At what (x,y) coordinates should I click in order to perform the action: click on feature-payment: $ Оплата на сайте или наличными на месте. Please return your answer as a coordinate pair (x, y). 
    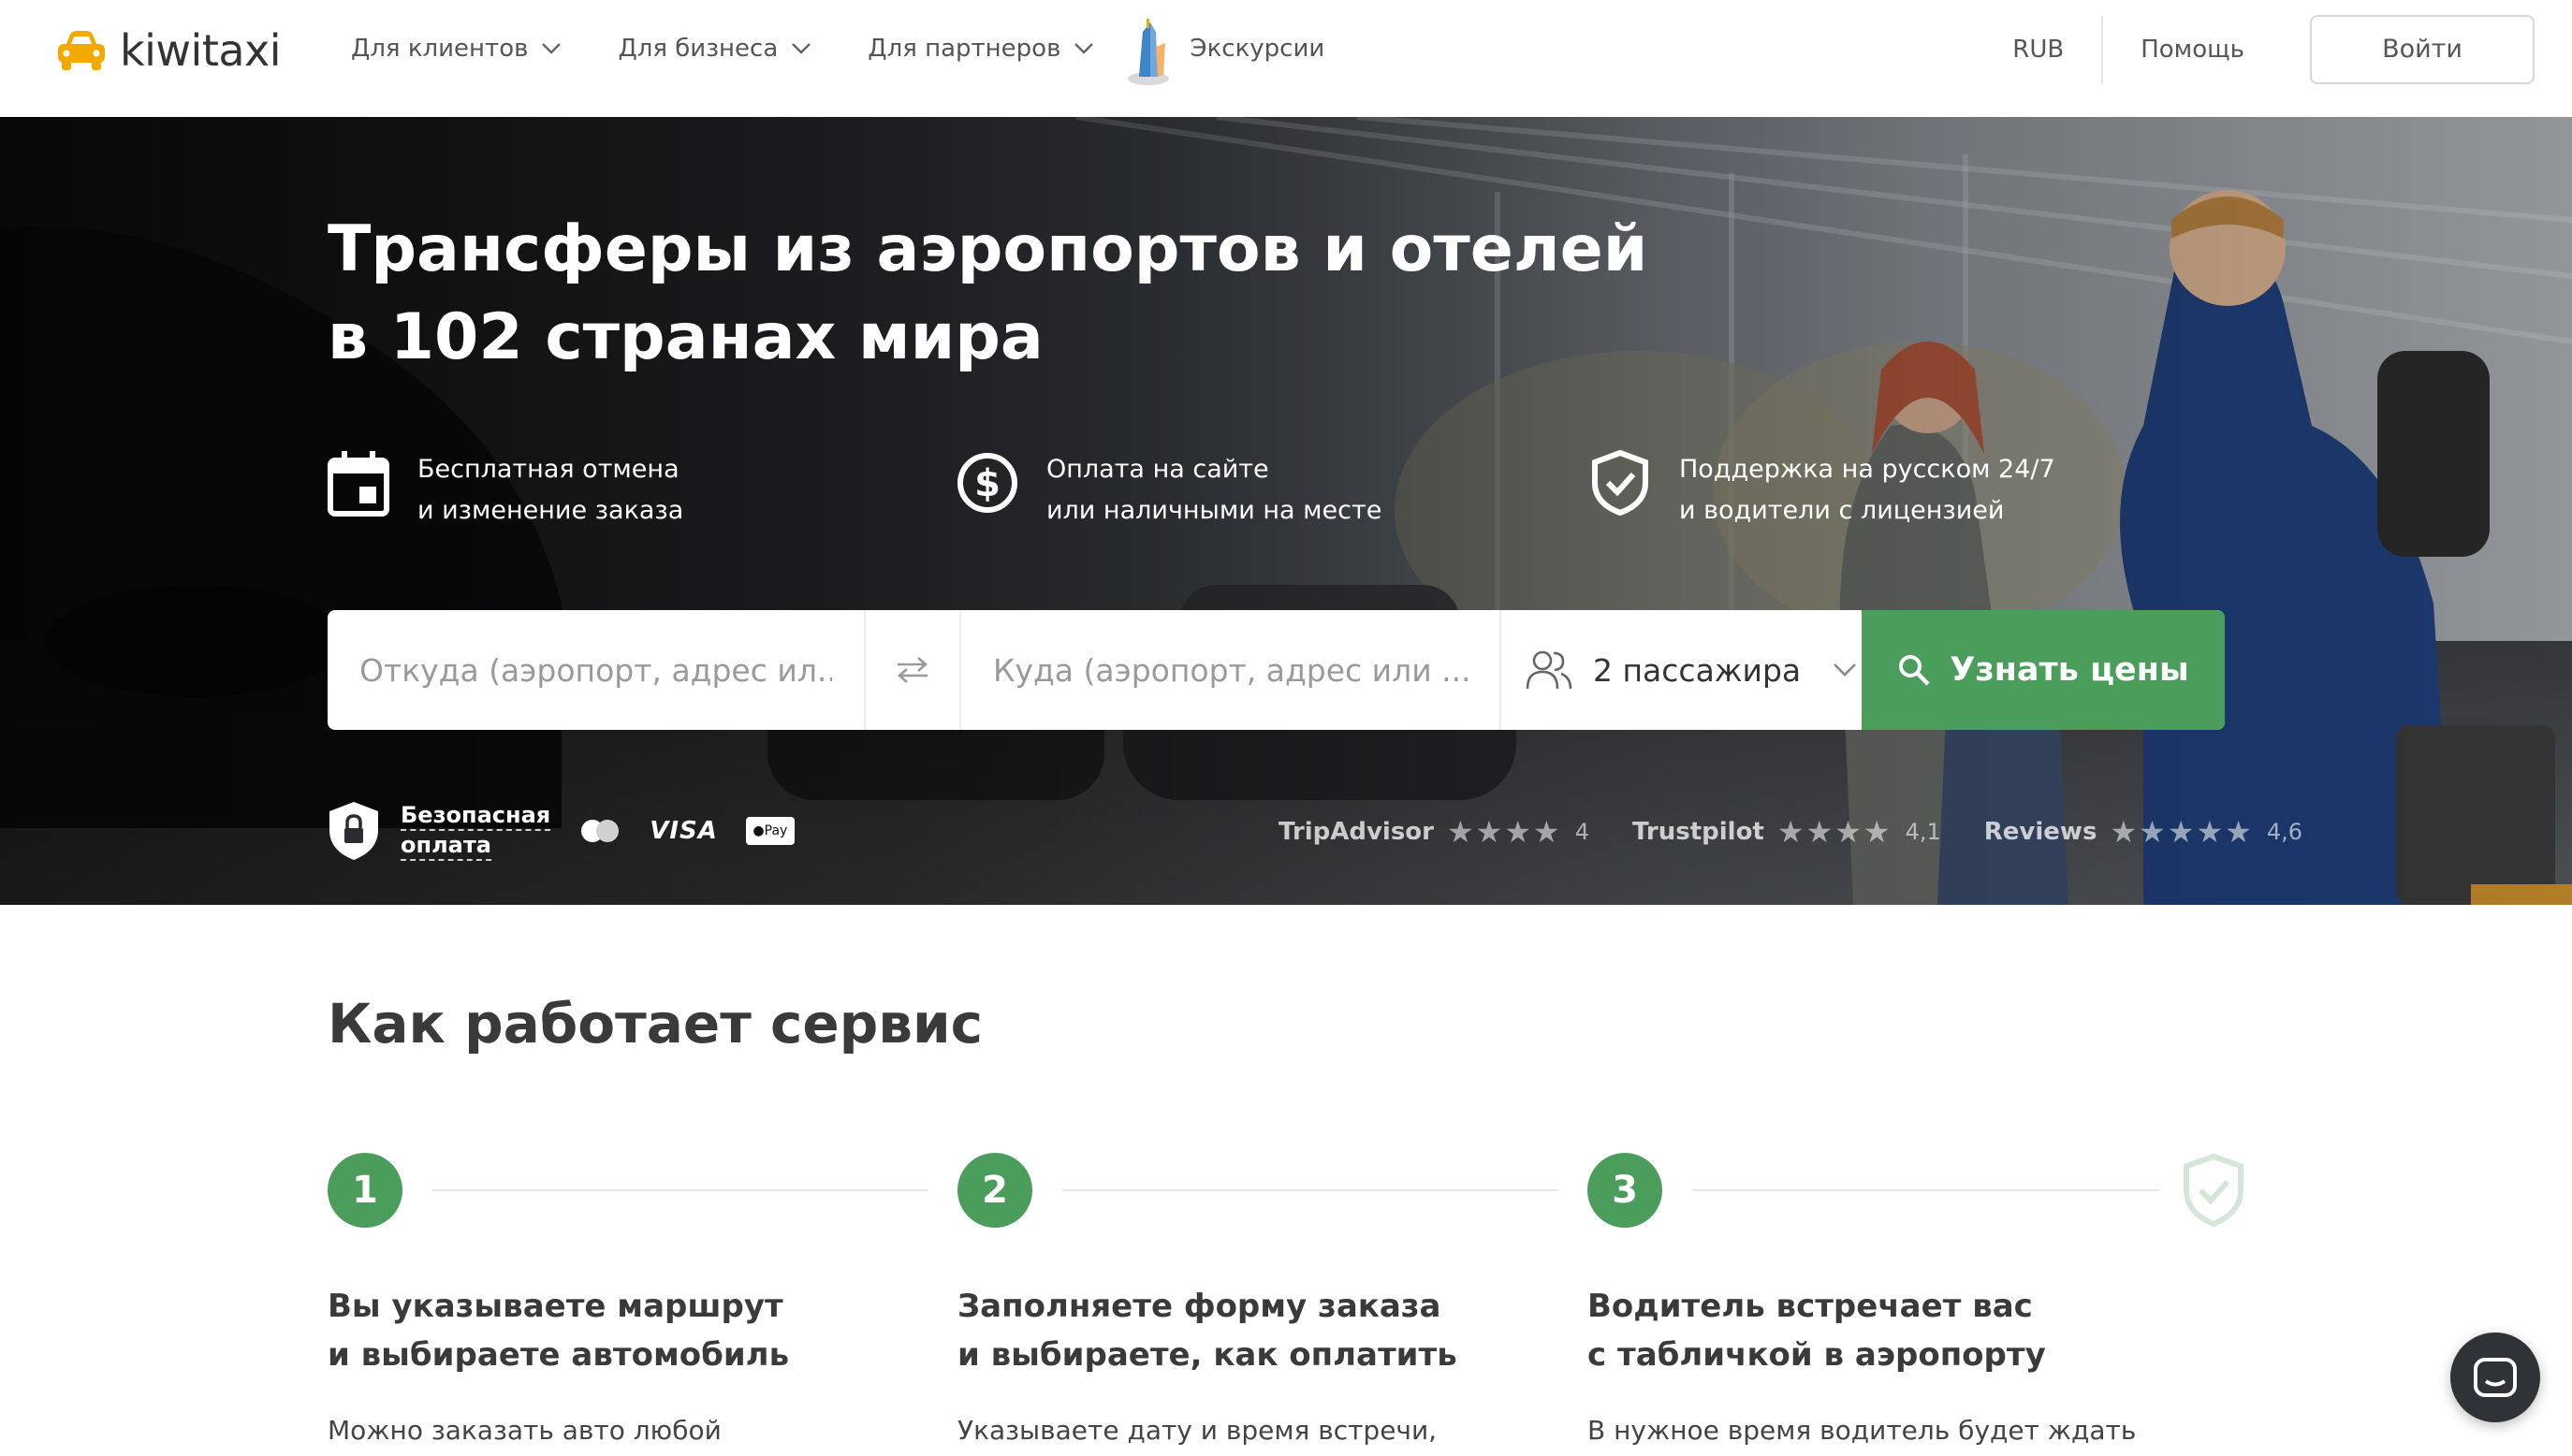
    Looking at the image, I should click on (1169, 490).